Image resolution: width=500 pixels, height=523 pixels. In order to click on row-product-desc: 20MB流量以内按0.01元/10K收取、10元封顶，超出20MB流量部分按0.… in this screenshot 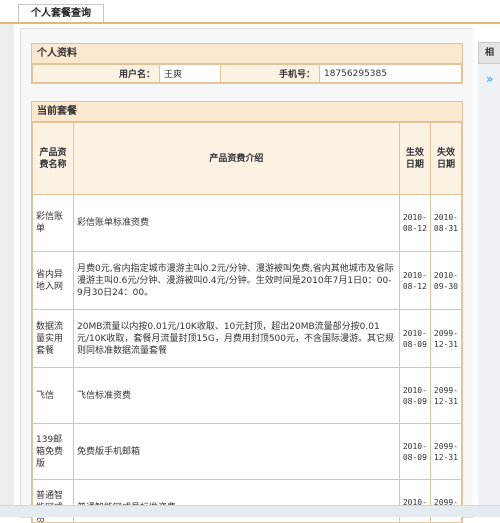, I will do `click(237, 339)`.